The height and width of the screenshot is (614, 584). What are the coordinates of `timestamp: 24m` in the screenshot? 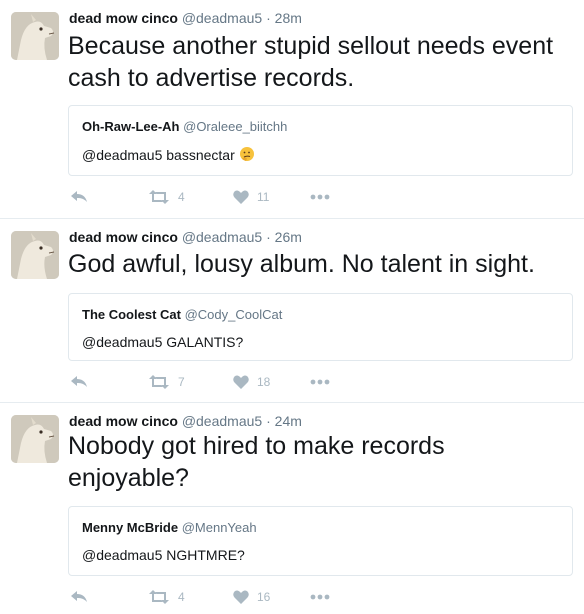 It's located at (288, 421).